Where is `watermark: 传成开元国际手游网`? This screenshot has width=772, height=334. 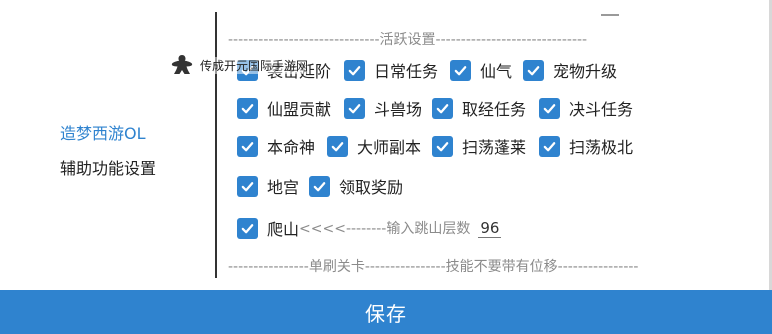 watermark: 传成开元国际手游网 is located at coordinates (239, 65).